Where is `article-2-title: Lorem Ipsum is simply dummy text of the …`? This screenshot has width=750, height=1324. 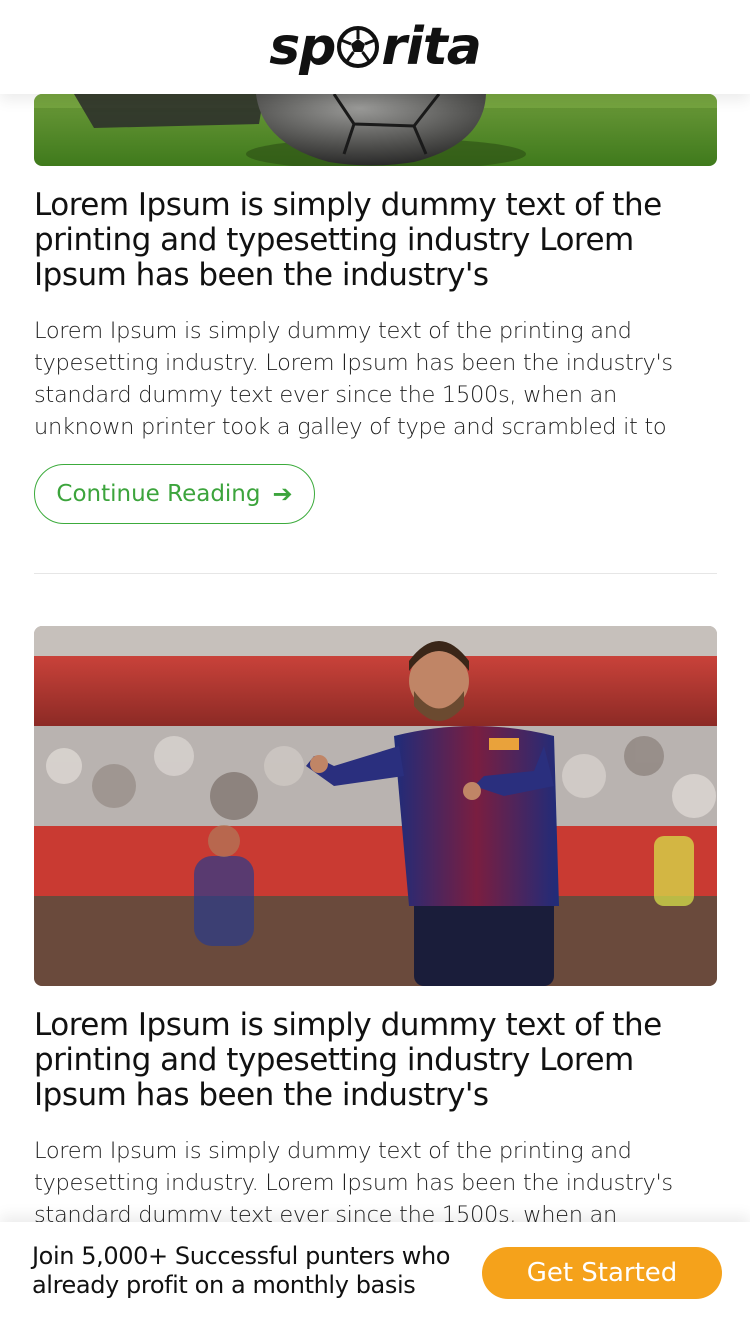
article-2-title: Lorem Ipsum is simply dummy text of the … is located at coordinates (375, 1060).